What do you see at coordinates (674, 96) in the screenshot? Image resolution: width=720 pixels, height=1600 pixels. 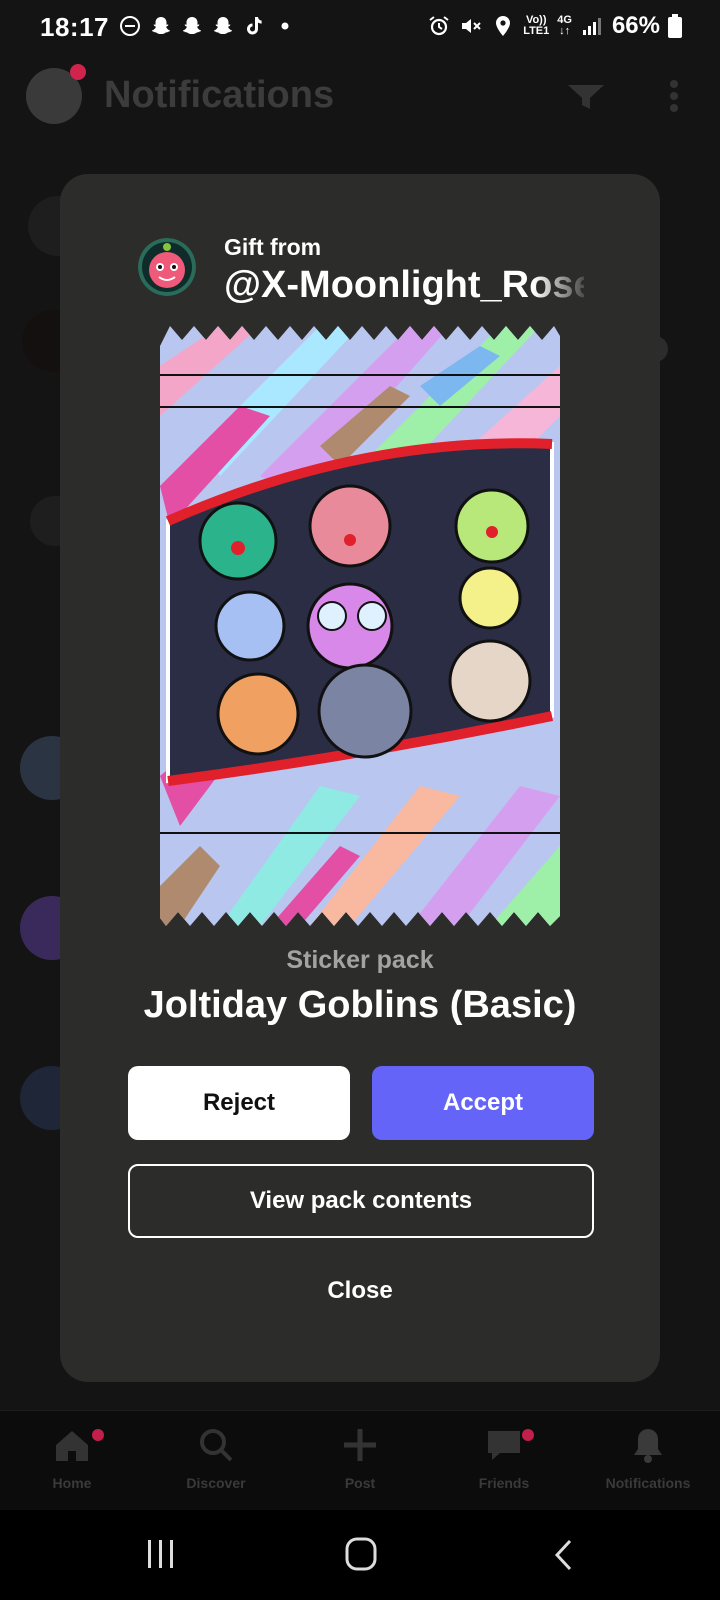 I see `more-options-icon` at bounding box center [674, 96].